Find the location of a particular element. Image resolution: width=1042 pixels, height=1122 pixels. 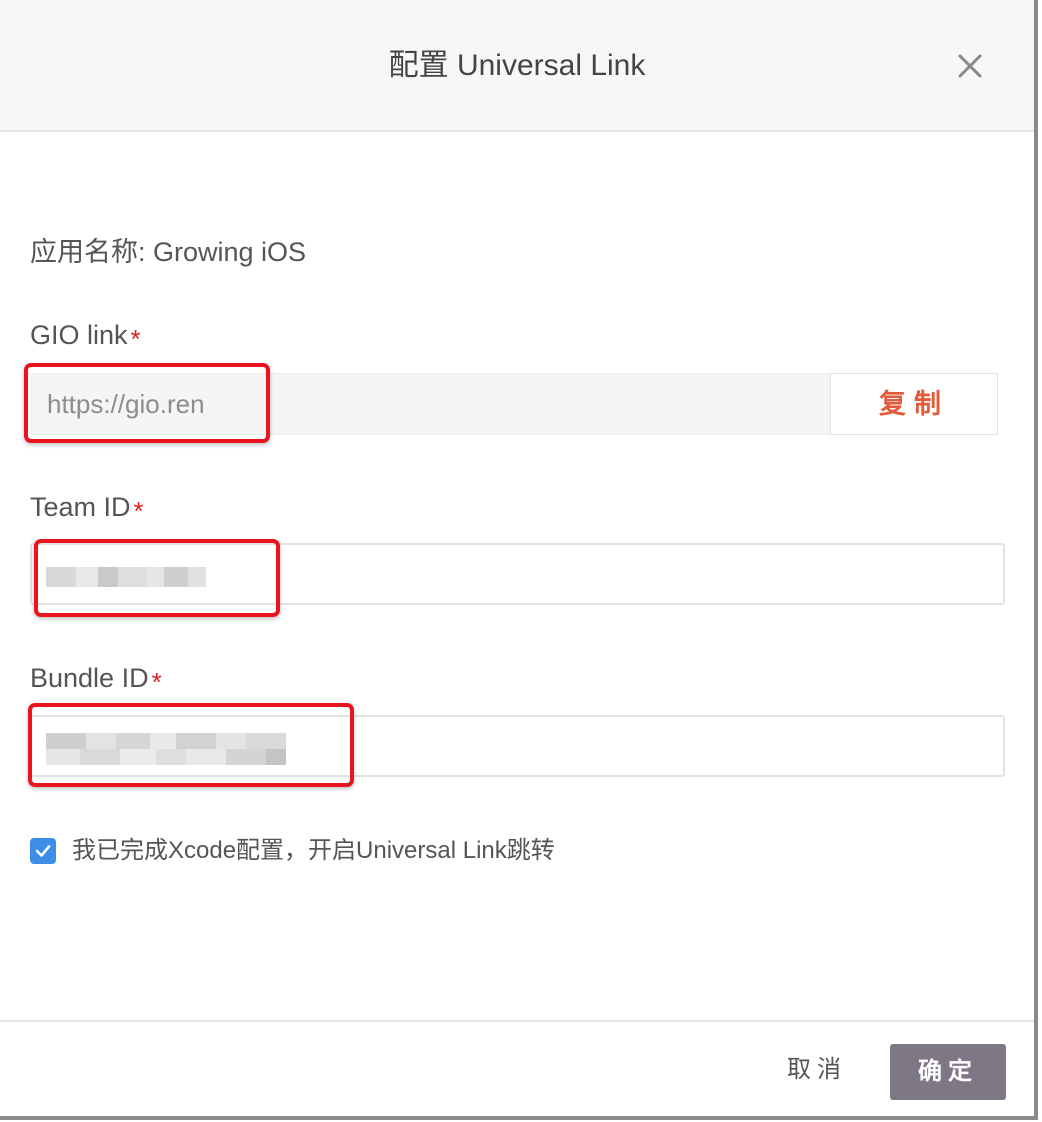

copy-button: 复制 is located at coordinates (914, 404).